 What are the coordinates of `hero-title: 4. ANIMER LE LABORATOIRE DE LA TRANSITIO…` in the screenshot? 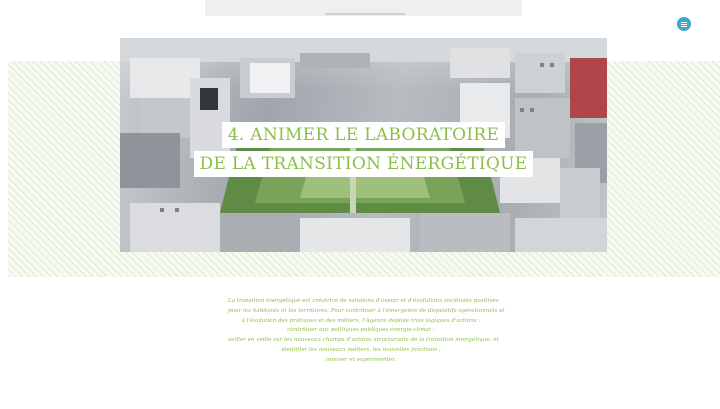 It's located at (363, 149).